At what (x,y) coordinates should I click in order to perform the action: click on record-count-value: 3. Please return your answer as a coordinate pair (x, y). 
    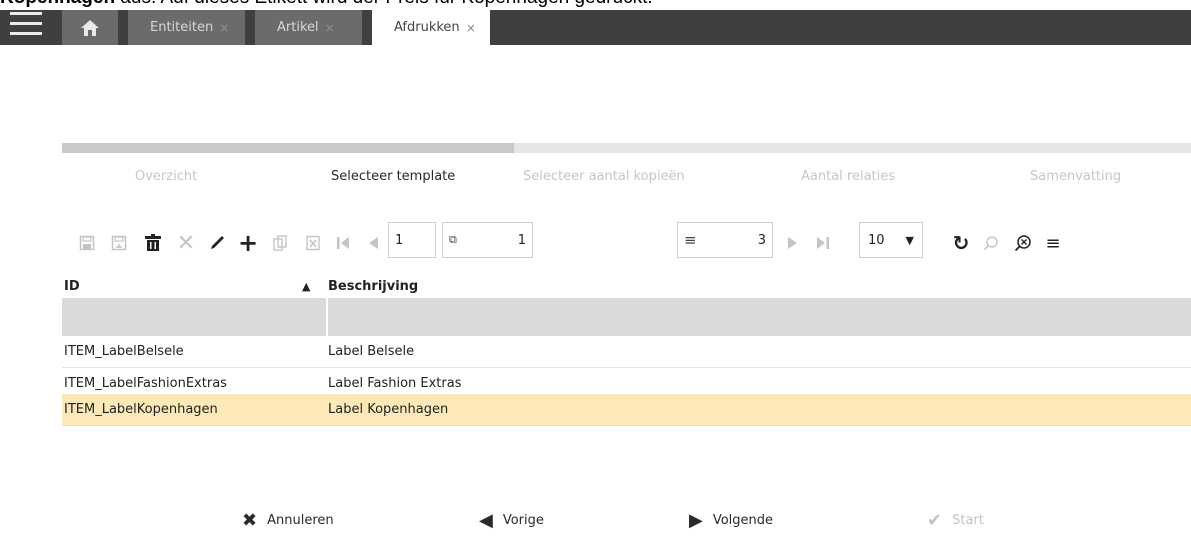
    Looking at the image, I should click on (761, 240).